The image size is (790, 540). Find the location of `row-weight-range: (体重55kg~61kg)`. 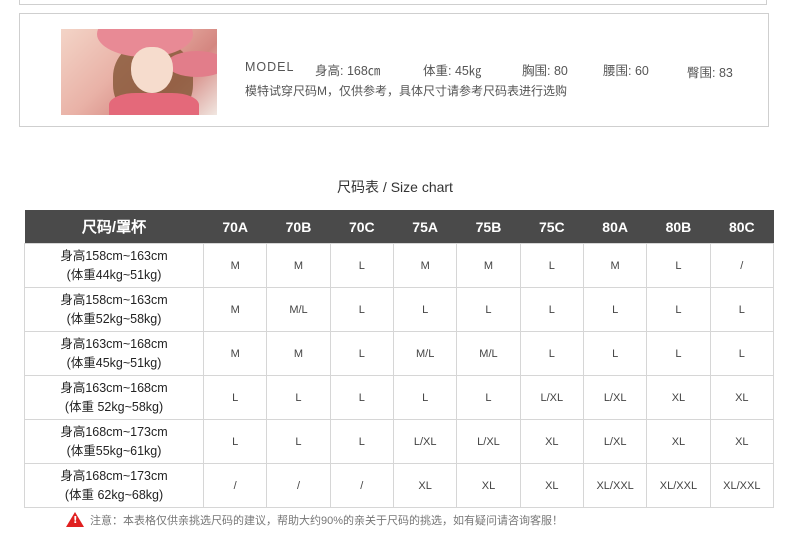

row-weight-range: (体重55kg~61kg) is located at coordinates (114, 450).